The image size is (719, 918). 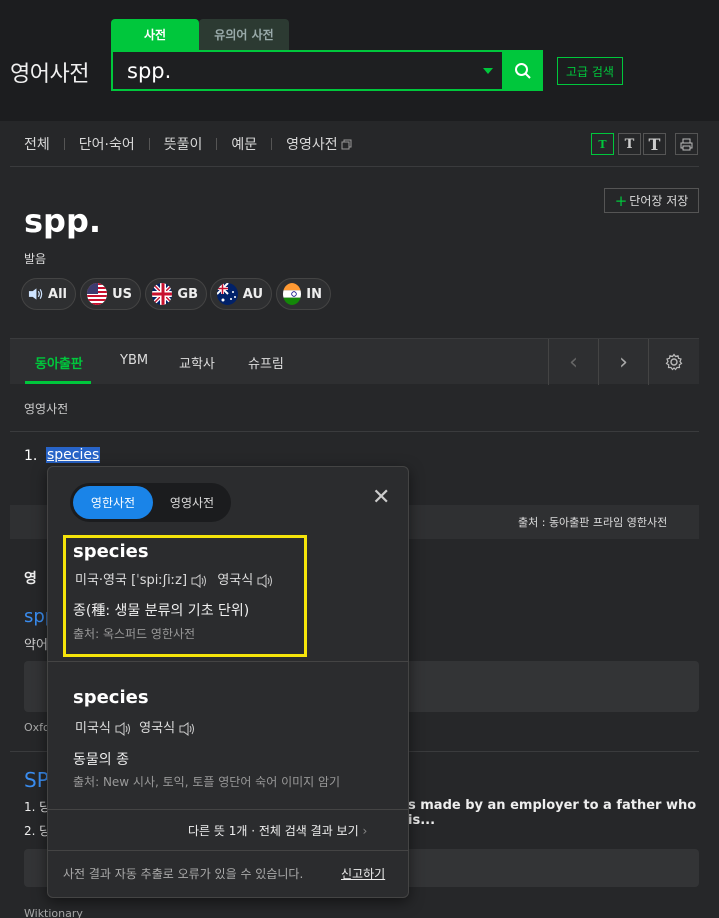 What do you see at coordinates (73, 455) in the screenshot?
I see `definition-link: species` at bounding box center [73, 455].